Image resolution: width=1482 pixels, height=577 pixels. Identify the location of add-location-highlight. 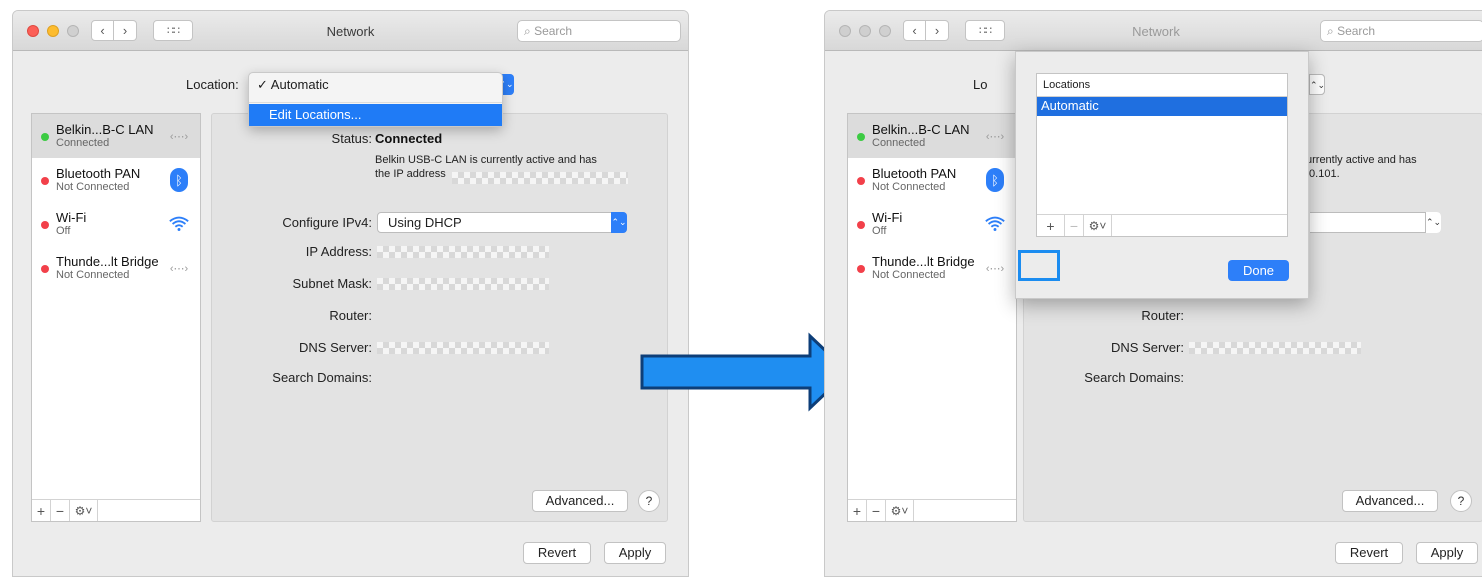
(1039, 265).